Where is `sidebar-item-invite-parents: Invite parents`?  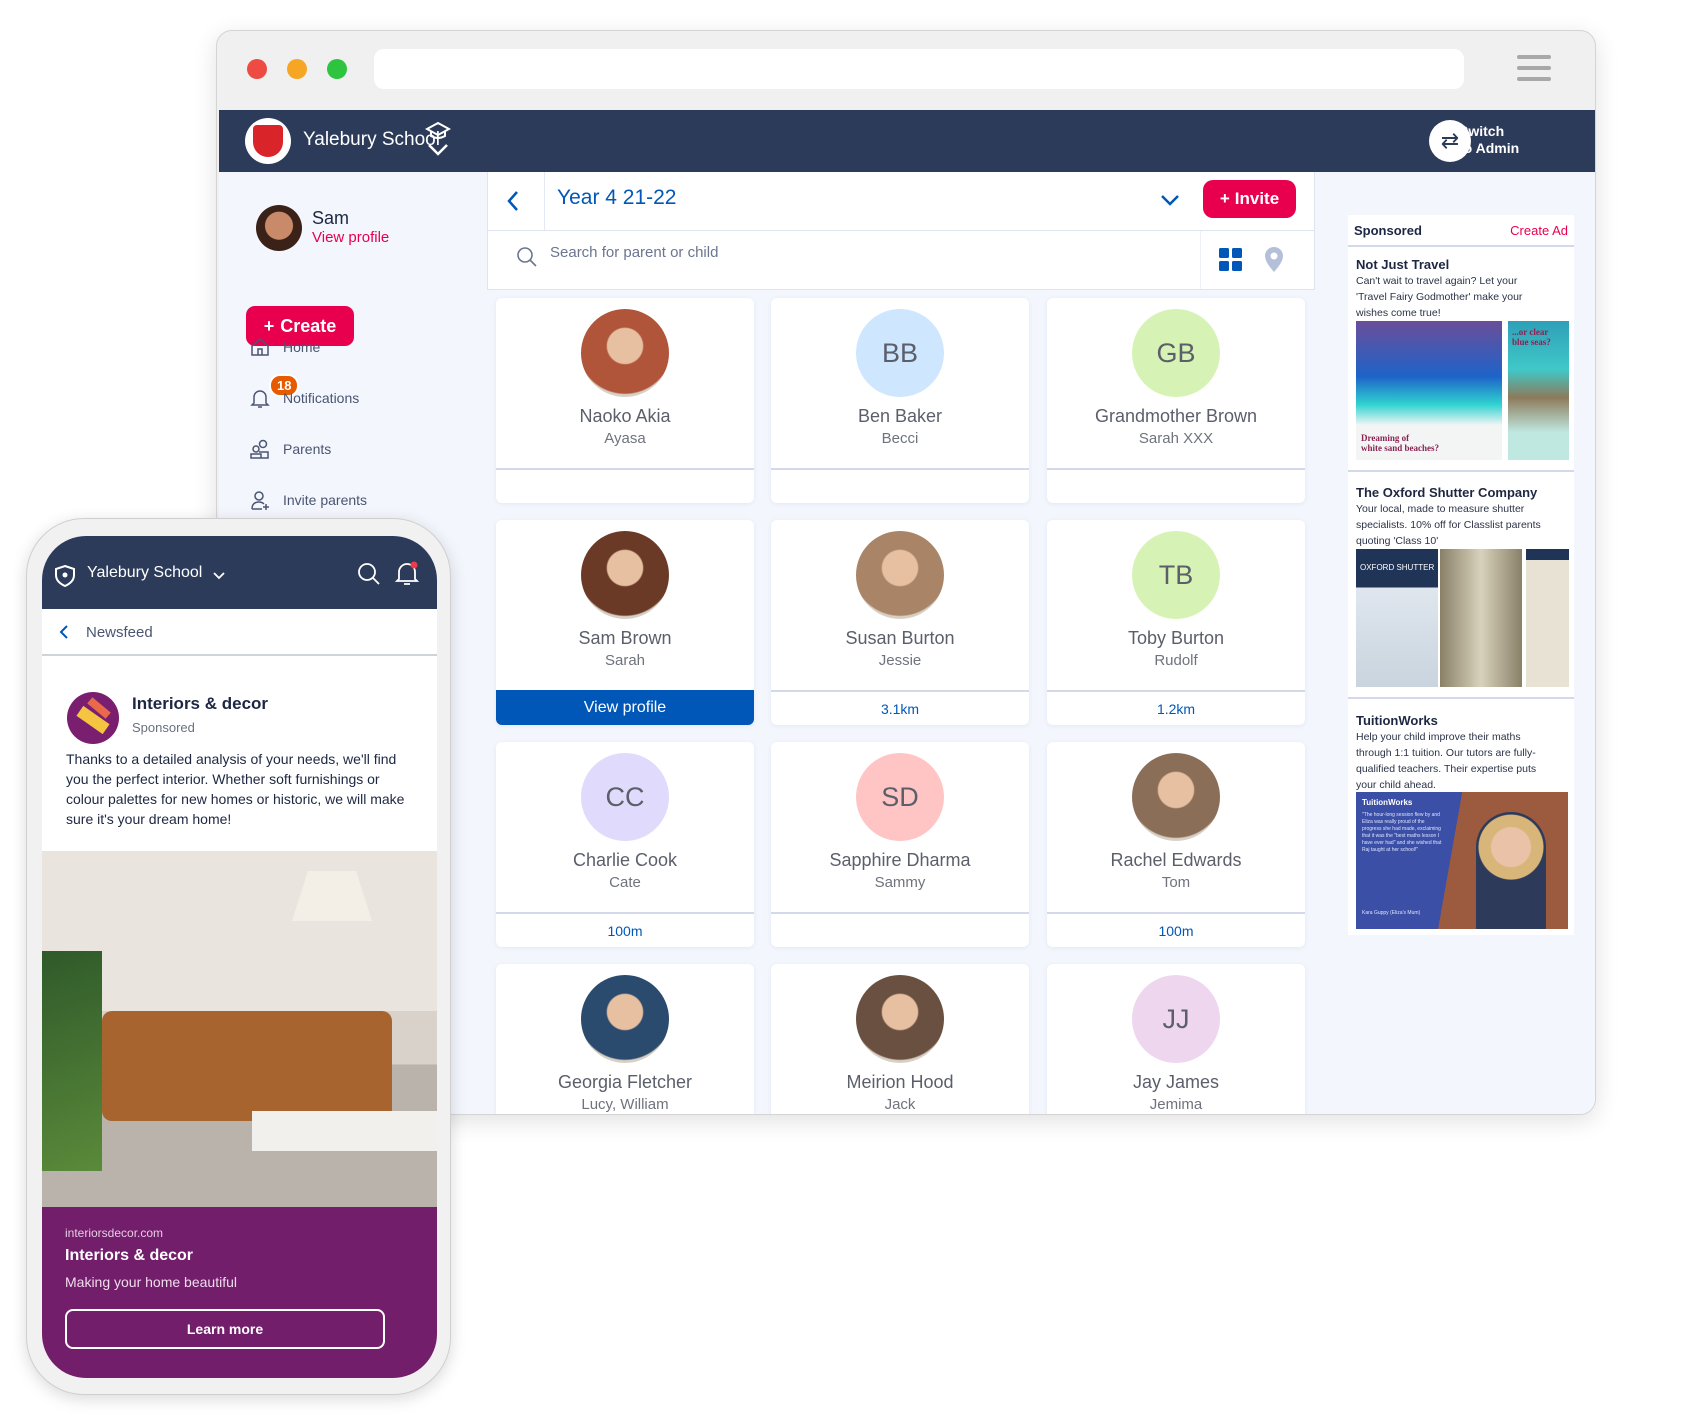
sidebar-item-invite-parents: Invite parents is located at coordinates (308, 500).